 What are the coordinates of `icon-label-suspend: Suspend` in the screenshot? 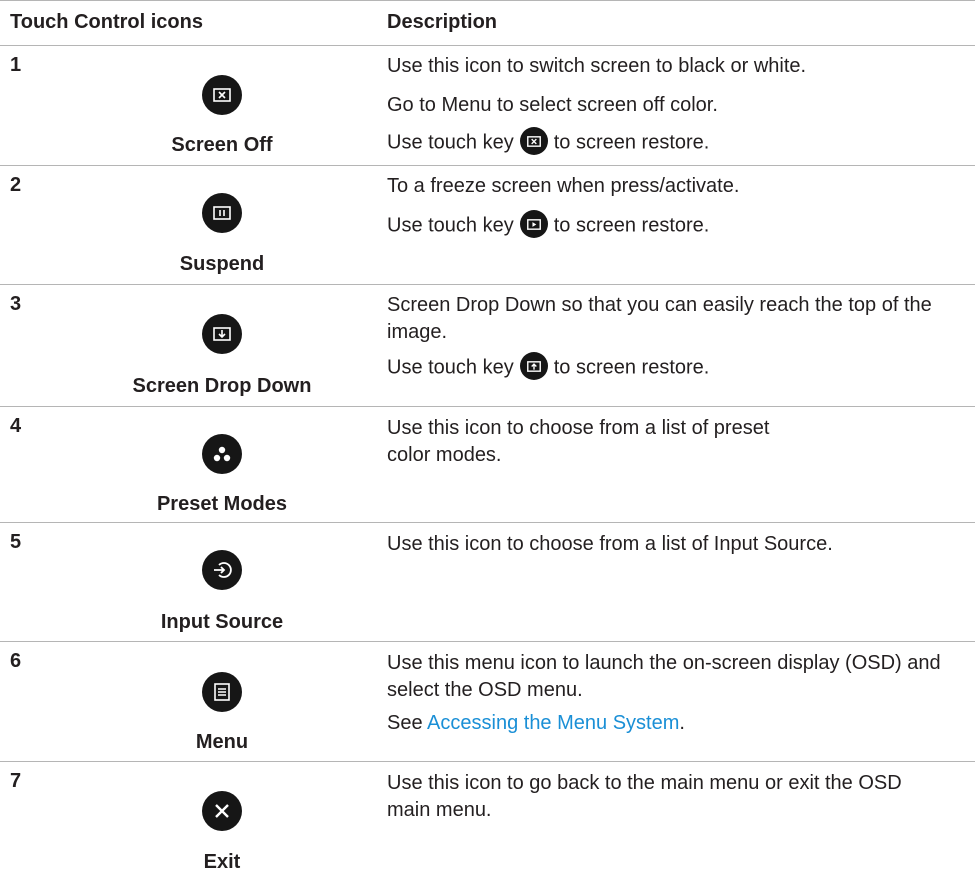 It's located at (222, 264).